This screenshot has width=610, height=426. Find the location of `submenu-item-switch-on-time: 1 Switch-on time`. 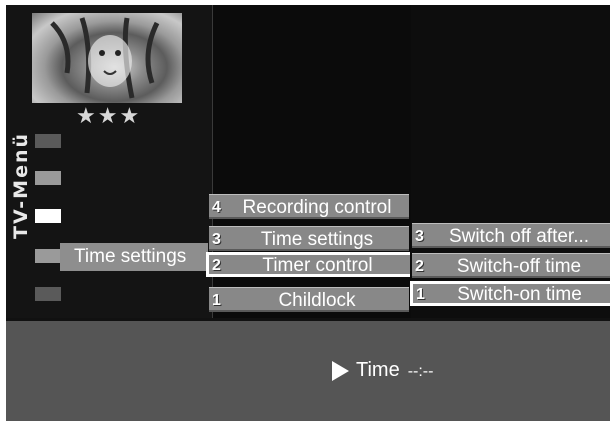

submenu-item-switch-on-time: 1 Switch-on time is located at coordinates (510, 293).